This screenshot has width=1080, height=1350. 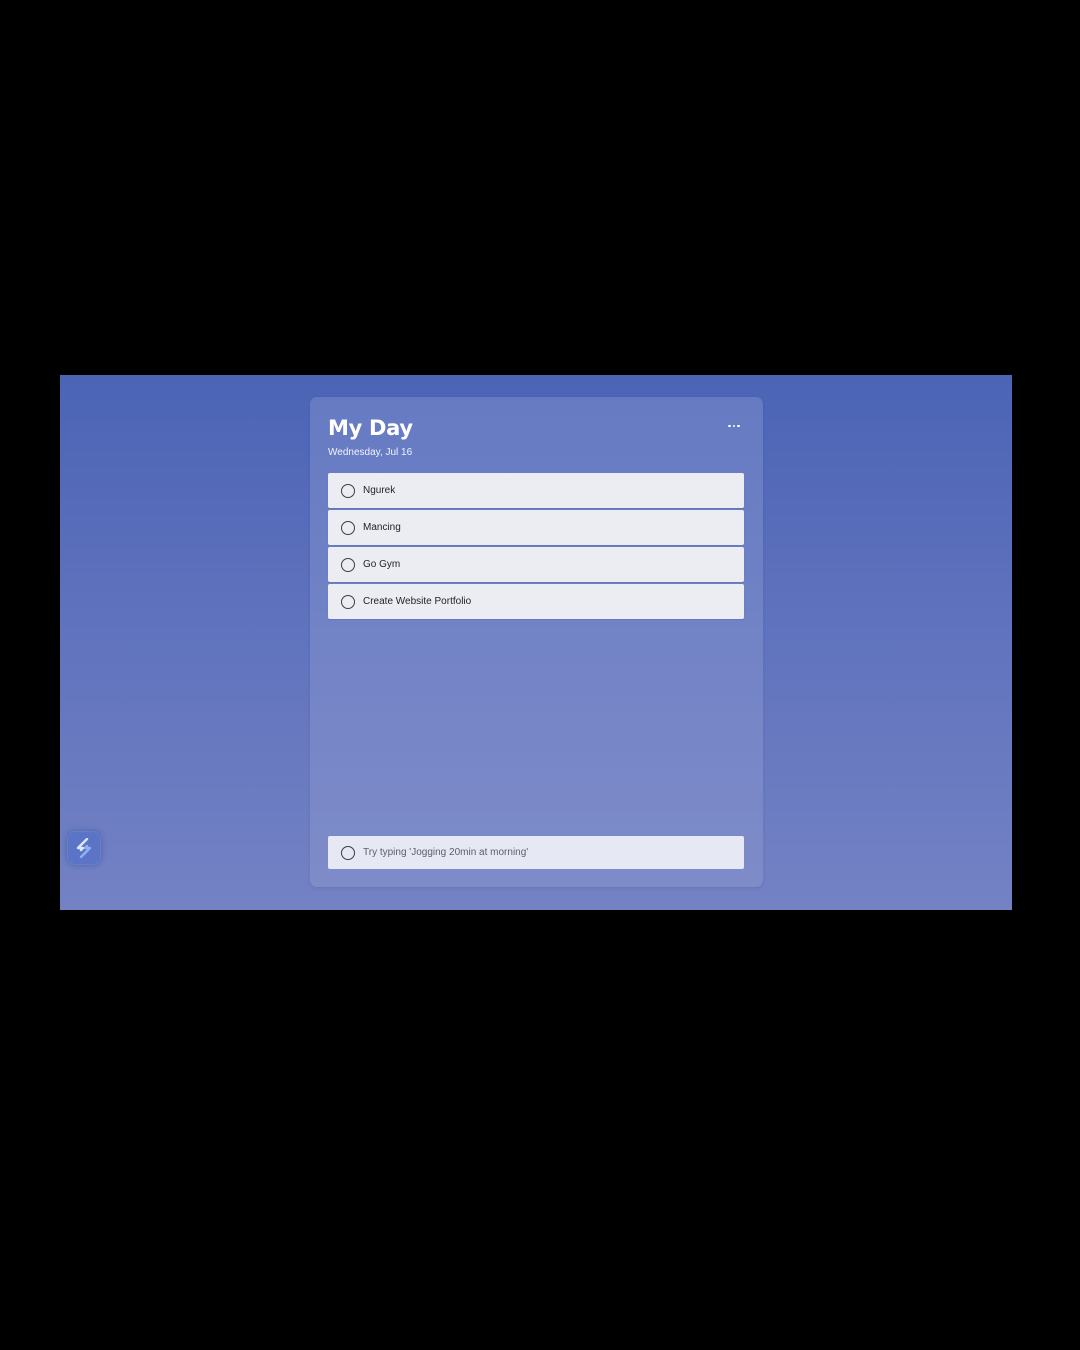 What do you see at coordinates (536, 490) in the screenshot?
I see `task-item: Ngurek` at bounding box center [536, 490].